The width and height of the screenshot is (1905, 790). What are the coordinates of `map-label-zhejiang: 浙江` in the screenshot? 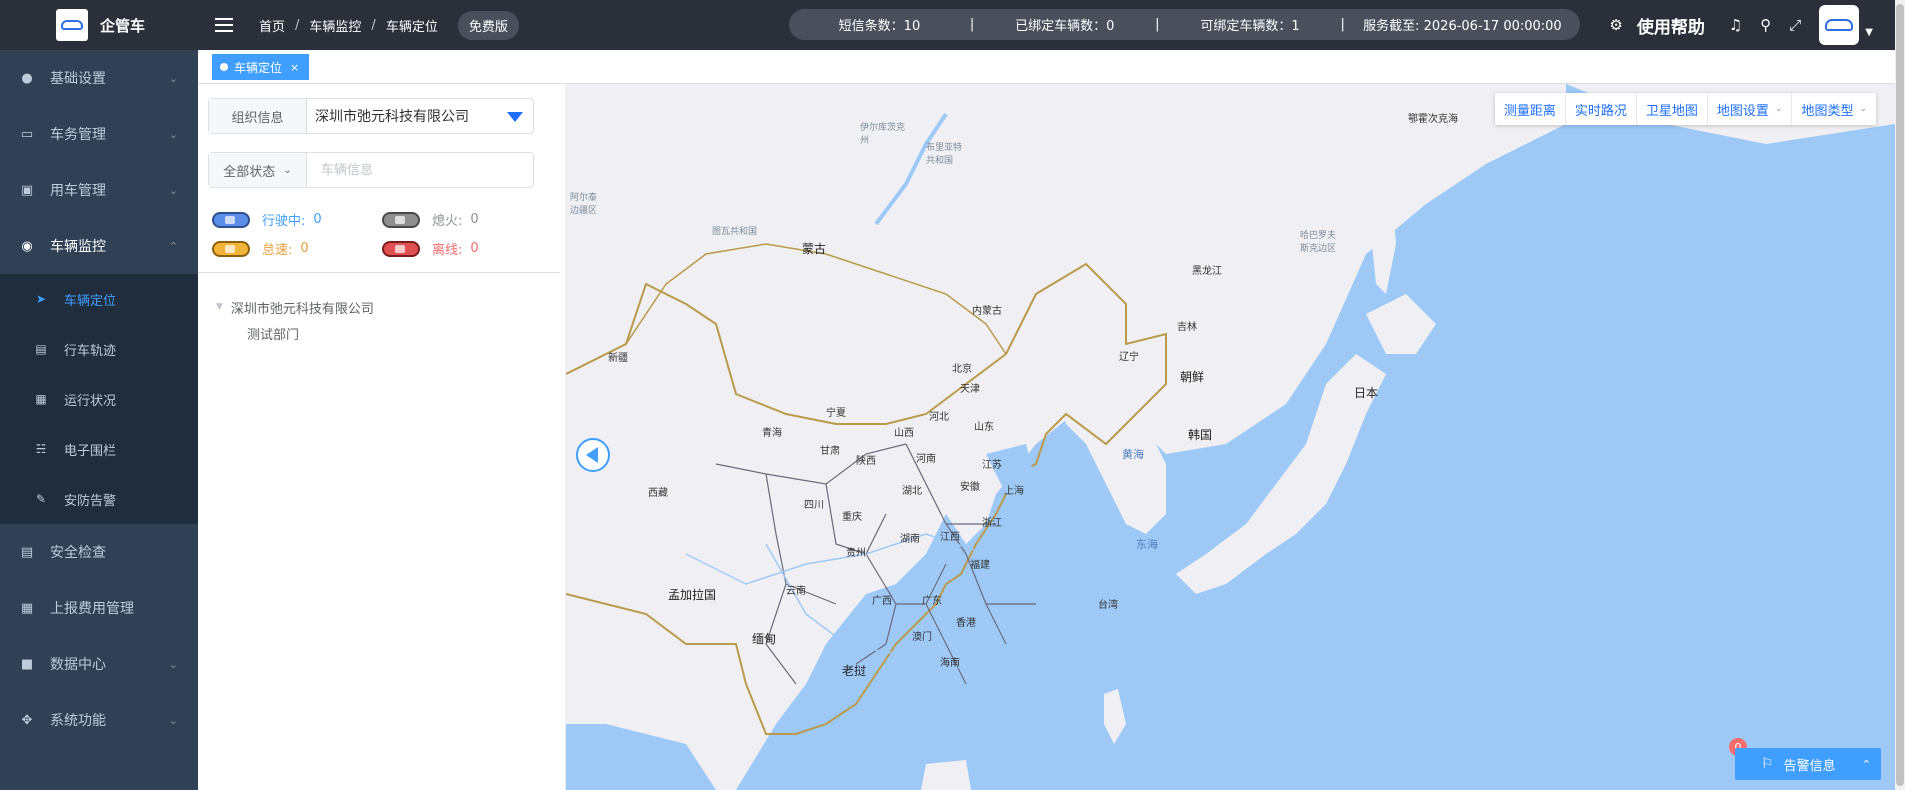 It's located at (992, 523).